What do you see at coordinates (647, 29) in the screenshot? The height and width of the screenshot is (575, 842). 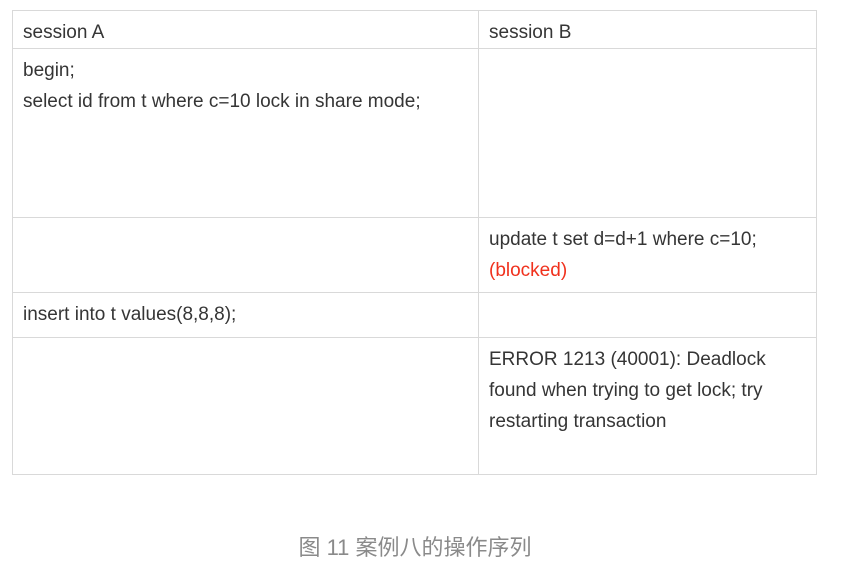 I see `header-session-b: session B` at bounding box center [647, 29].